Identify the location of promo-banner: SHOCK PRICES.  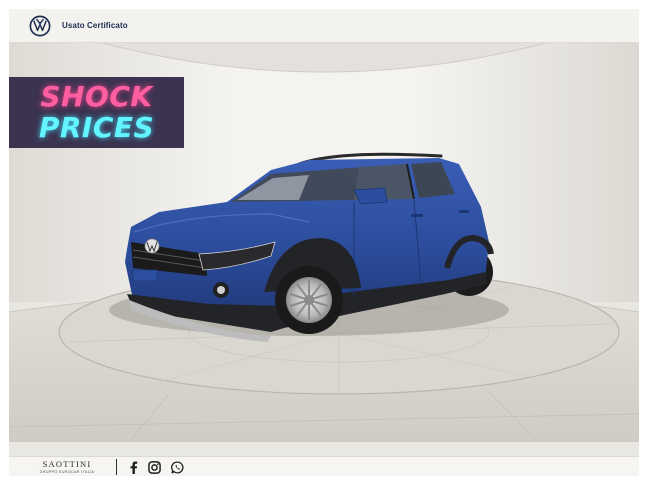
(96, 112).